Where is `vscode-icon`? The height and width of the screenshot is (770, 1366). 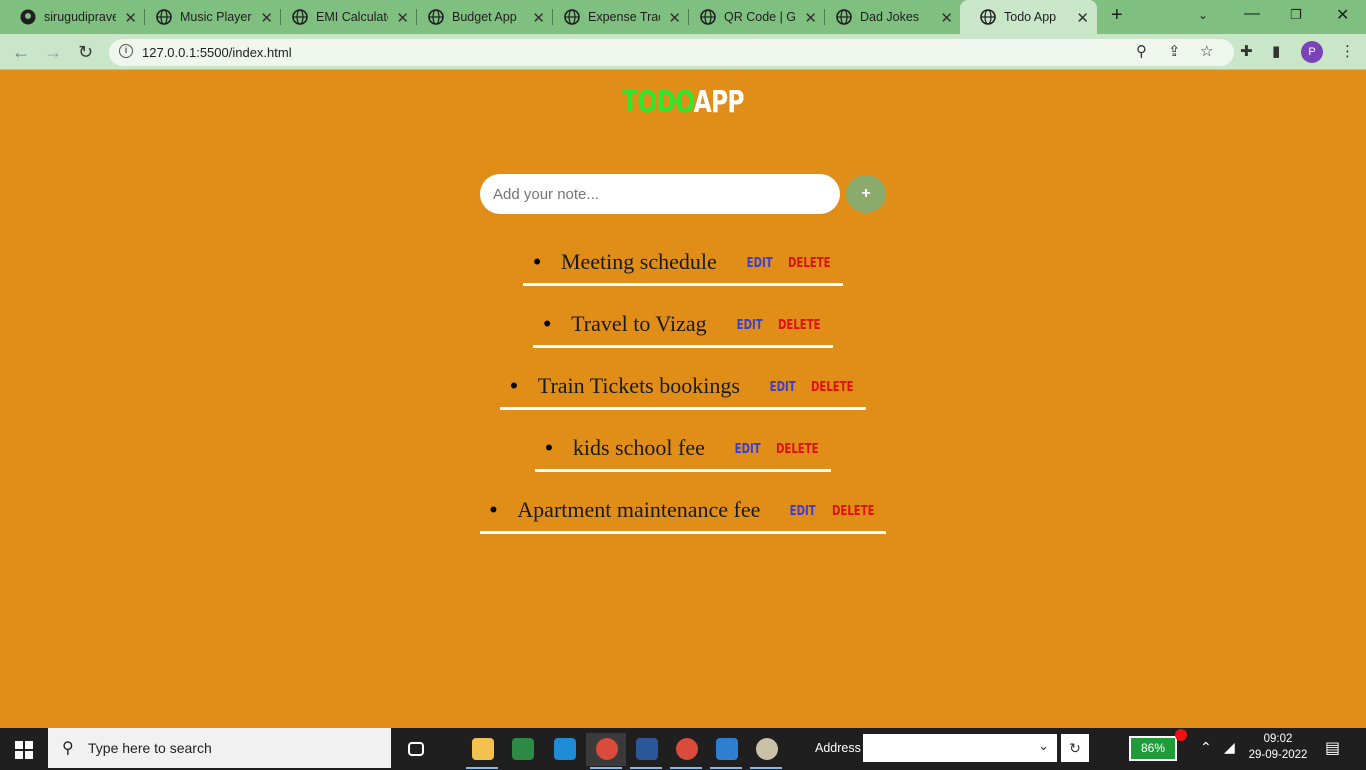 vscode-icon is located at coordinates (565, 749).